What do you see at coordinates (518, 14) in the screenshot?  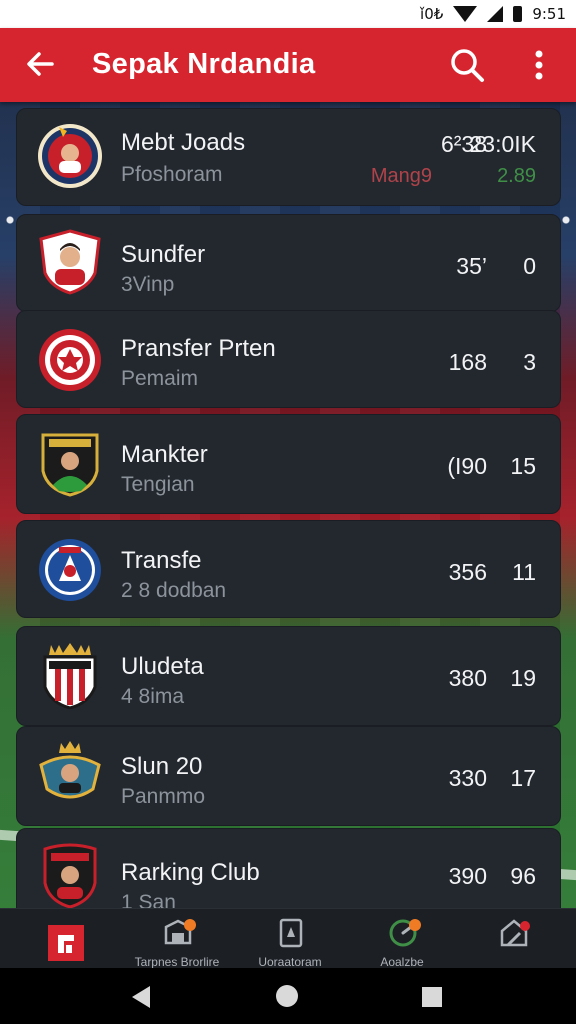 I see `battery-icon` at bounding box center [518, 14].